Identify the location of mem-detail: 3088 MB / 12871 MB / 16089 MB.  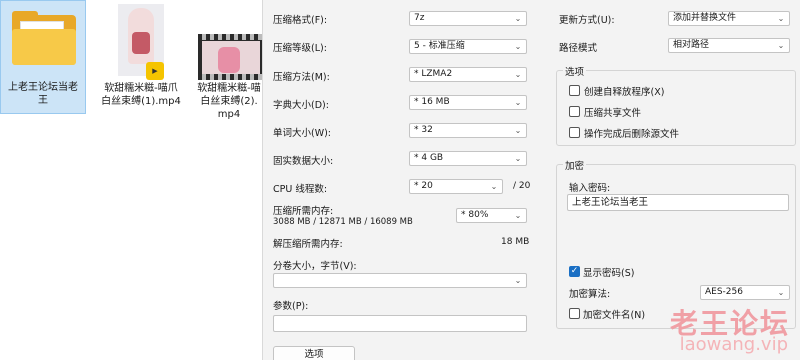
(343, 222).